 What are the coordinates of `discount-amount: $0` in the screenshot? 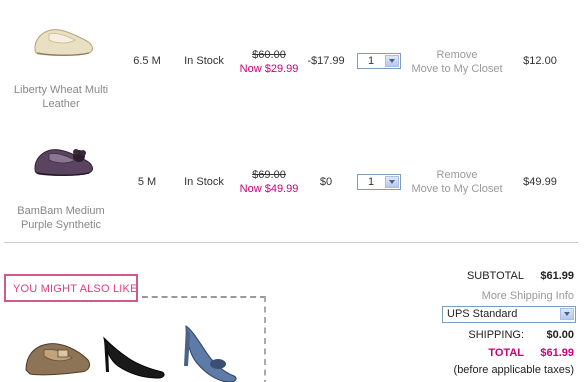 It's located at (326, 182).